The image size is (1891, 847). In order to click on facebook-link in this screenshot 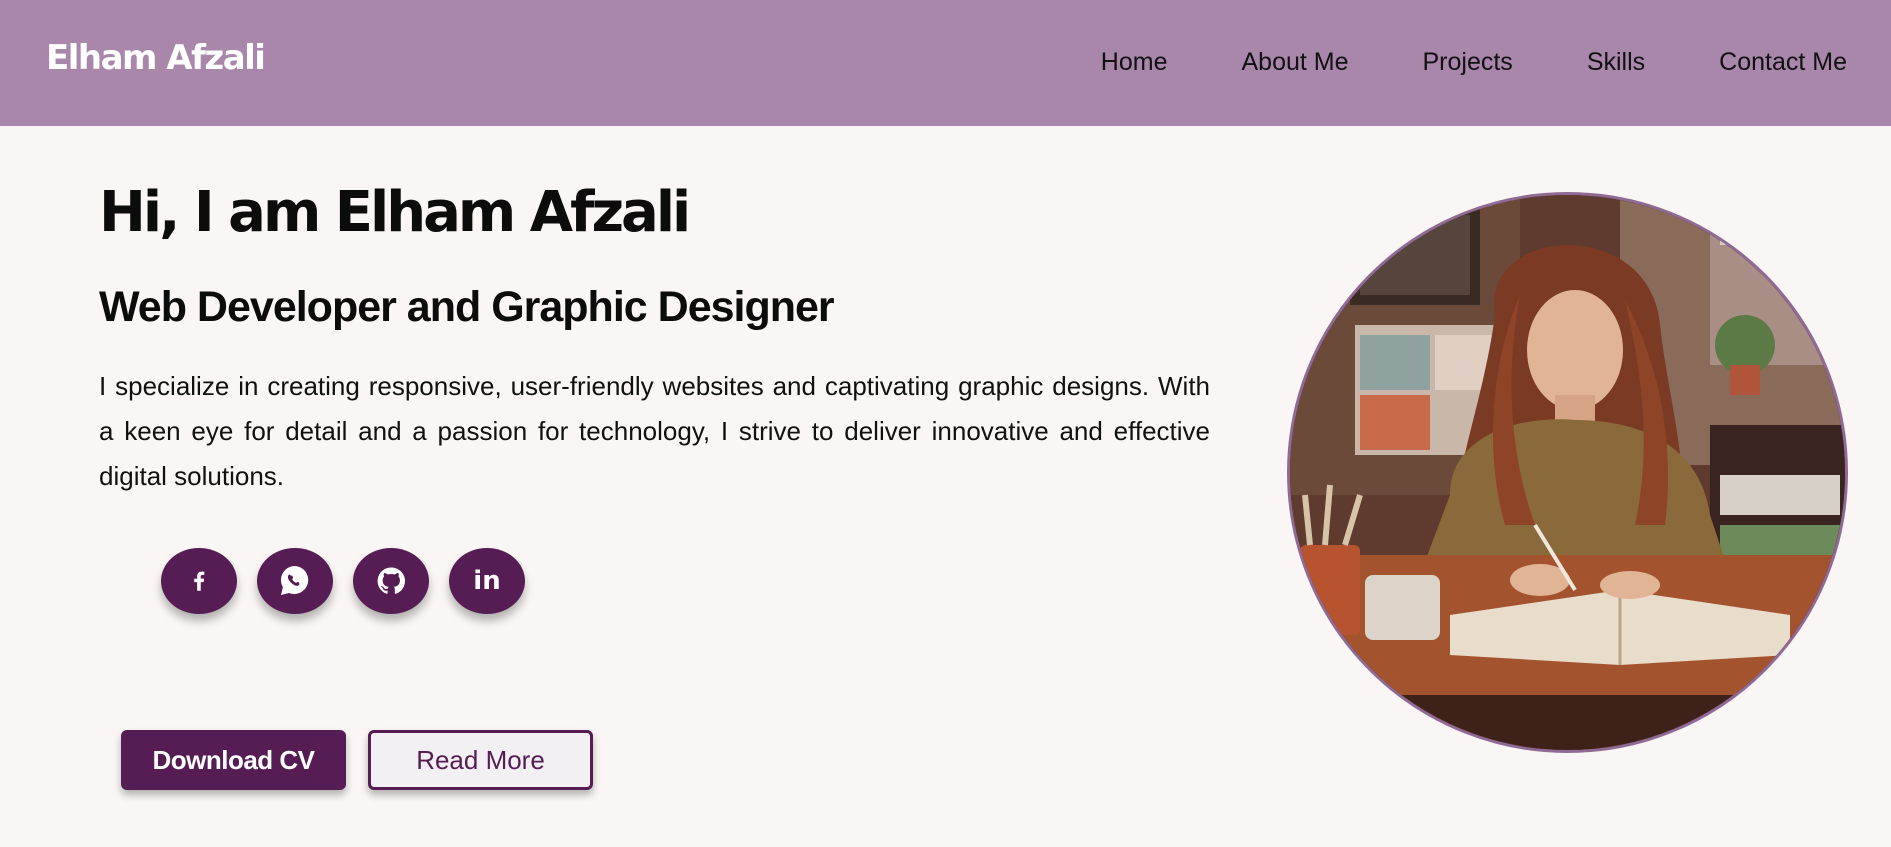, I will do `click(199, 581)`.